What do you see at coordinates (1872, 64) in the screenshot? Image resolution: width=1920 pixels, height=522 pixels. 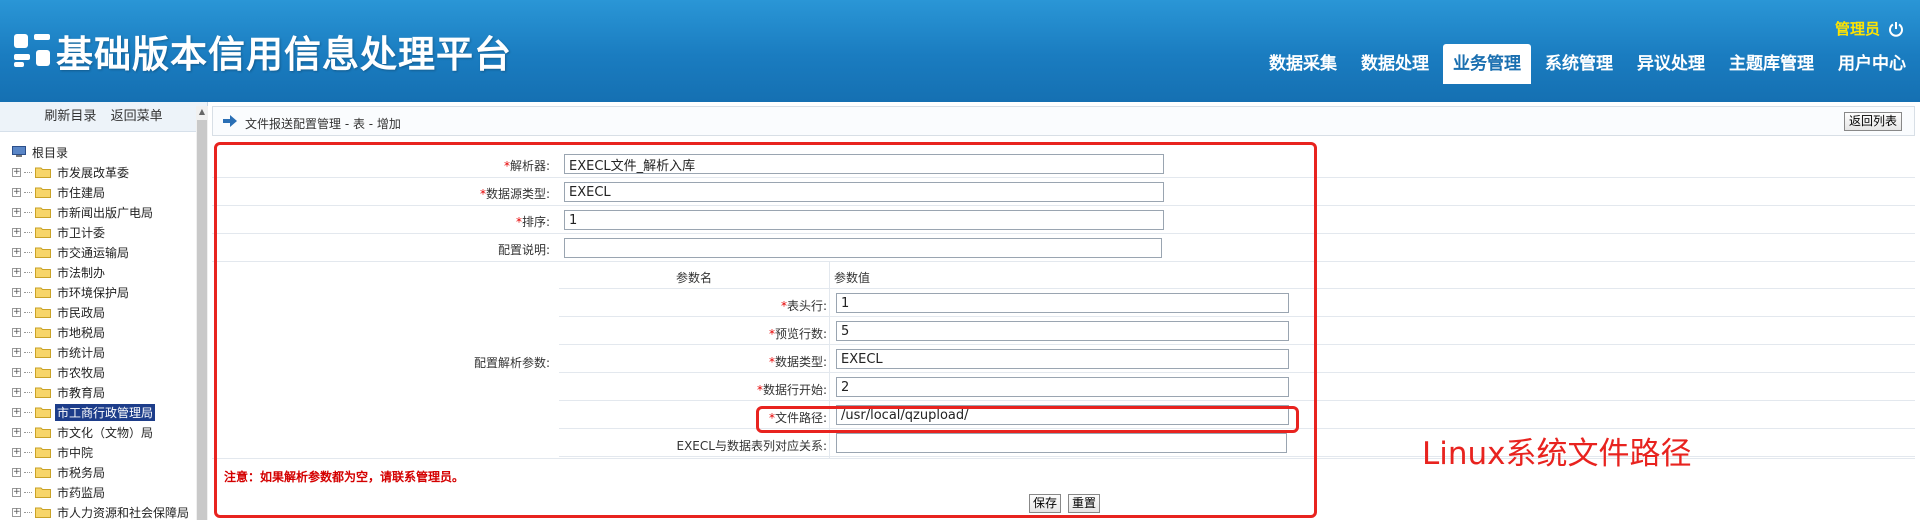 I see `nav-user-center: 用户中心` at bounding box center [1872, 64].